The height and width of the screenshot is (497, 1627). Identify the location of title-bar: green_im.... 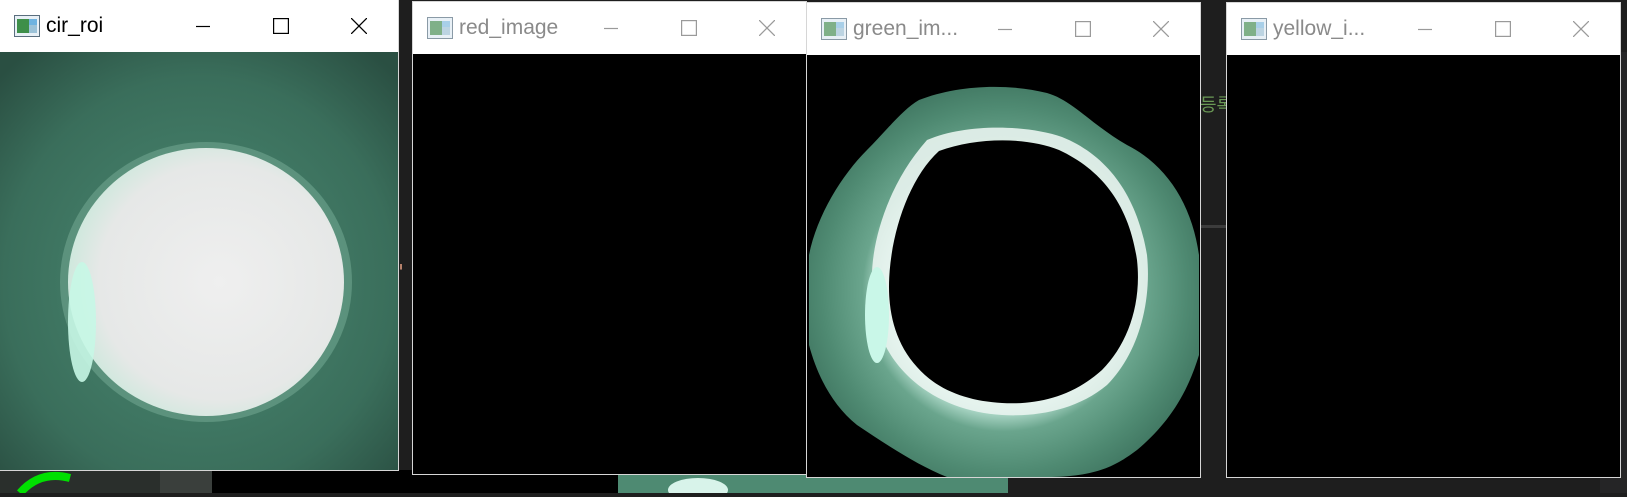
(1003, 29).